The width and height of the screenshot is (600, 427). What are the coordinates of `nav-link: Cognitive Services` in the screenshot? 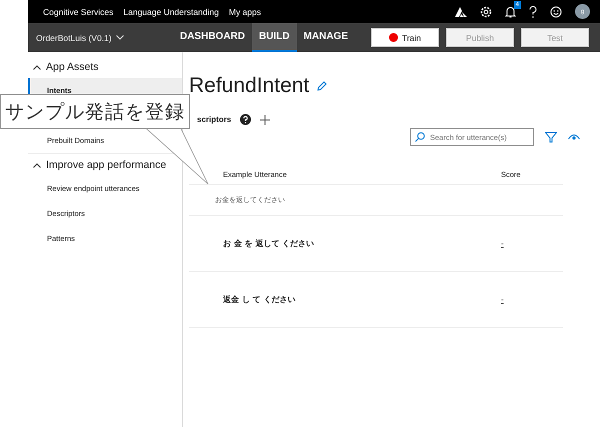 It's located at (78, 11).